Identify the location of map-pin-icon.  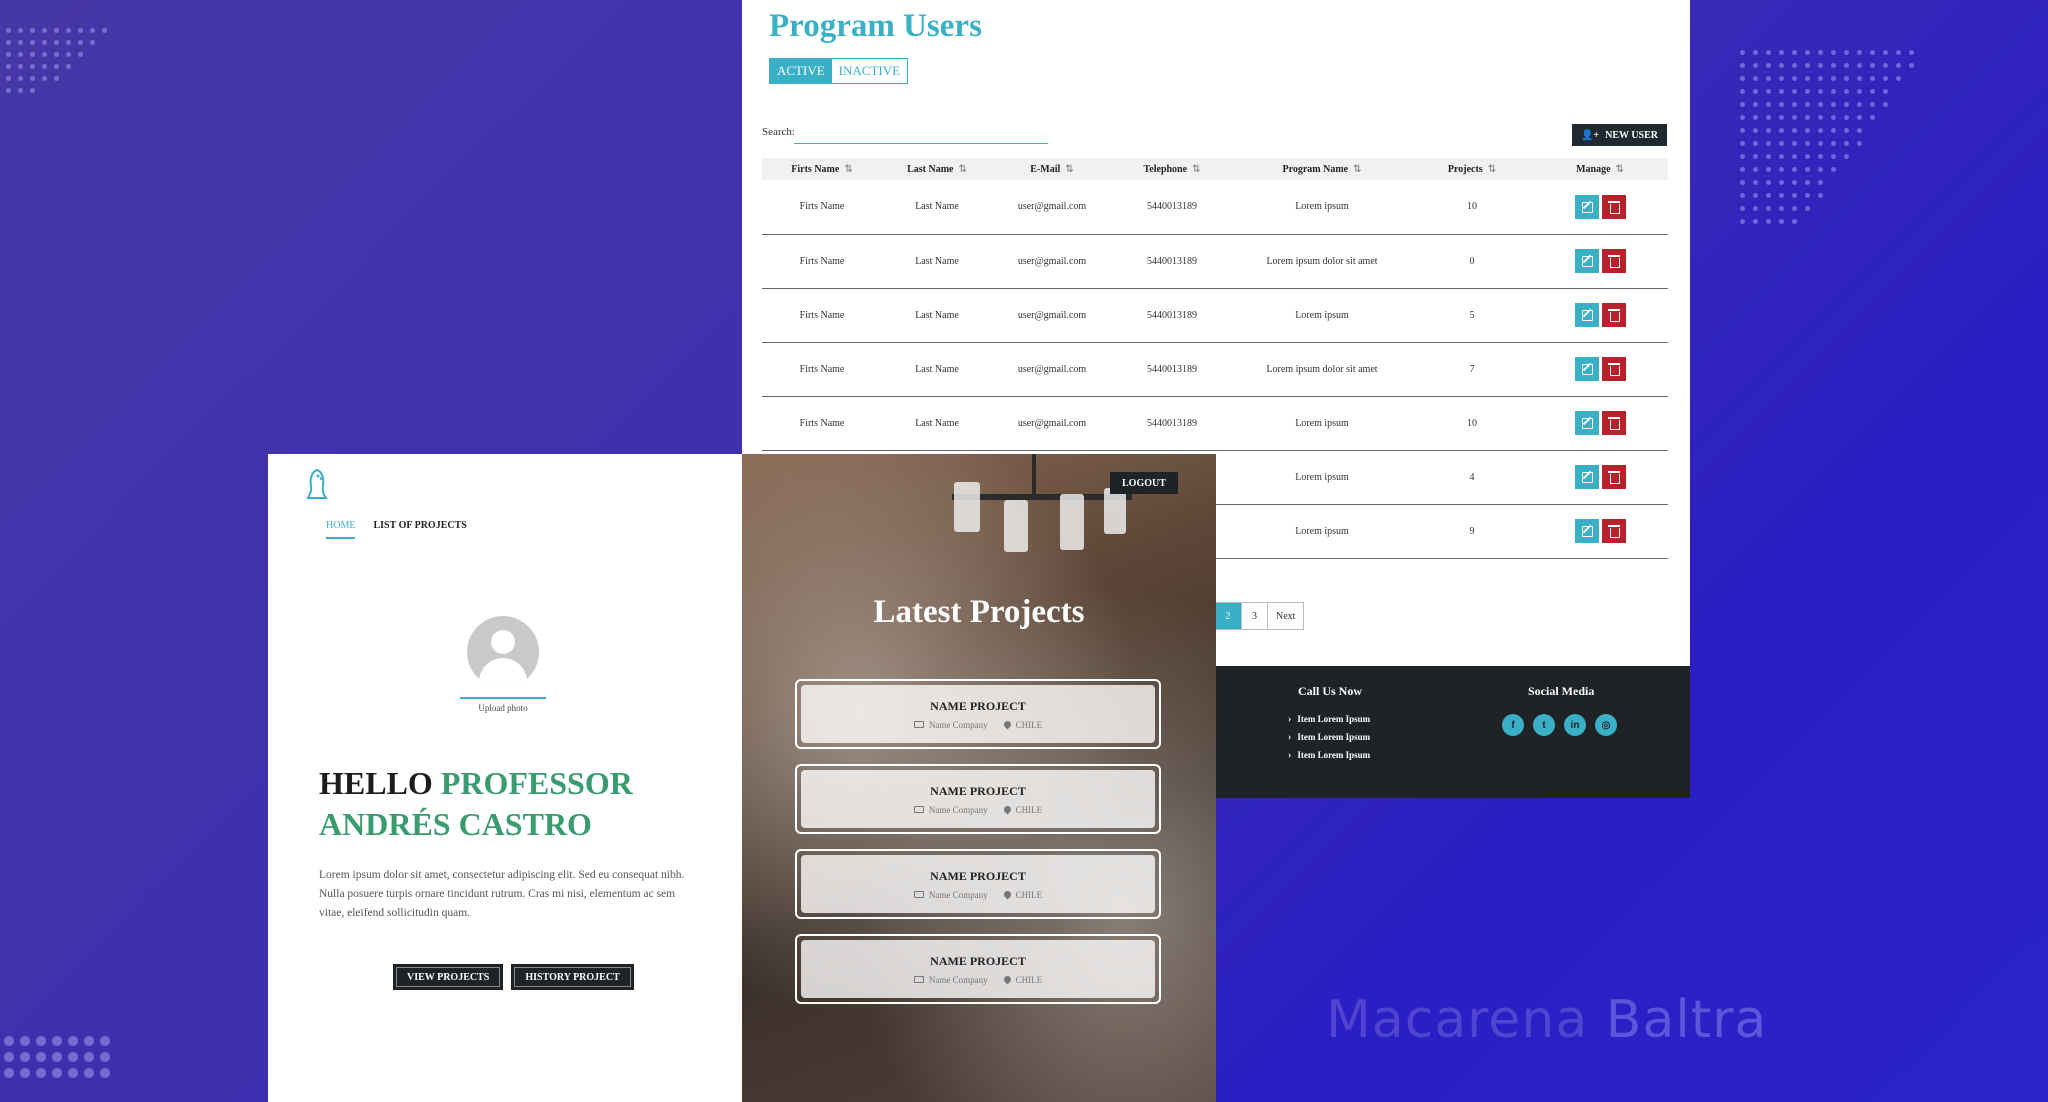
(1007, 894).